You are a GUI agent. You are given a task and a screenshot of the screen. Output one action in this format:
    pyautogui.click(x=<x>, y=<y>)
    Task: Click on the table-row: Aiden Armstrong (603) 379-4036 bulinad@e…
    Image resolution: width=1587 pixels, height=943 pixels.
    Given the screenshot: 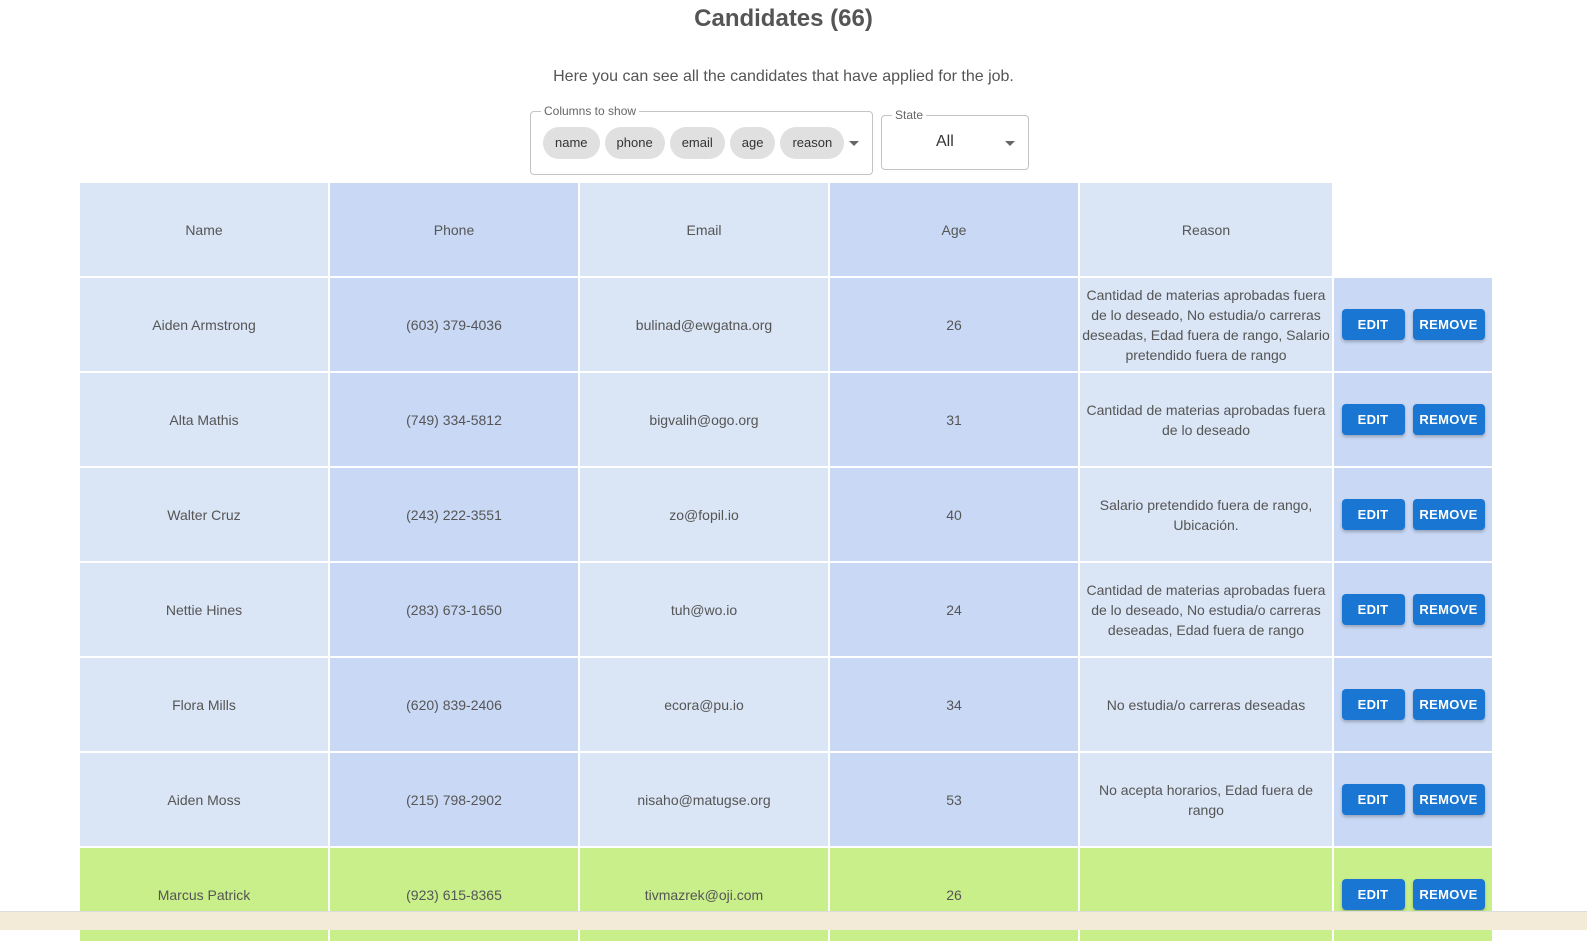 What is the action you would take?
    pyautogui.click(x=787, y=325)
    